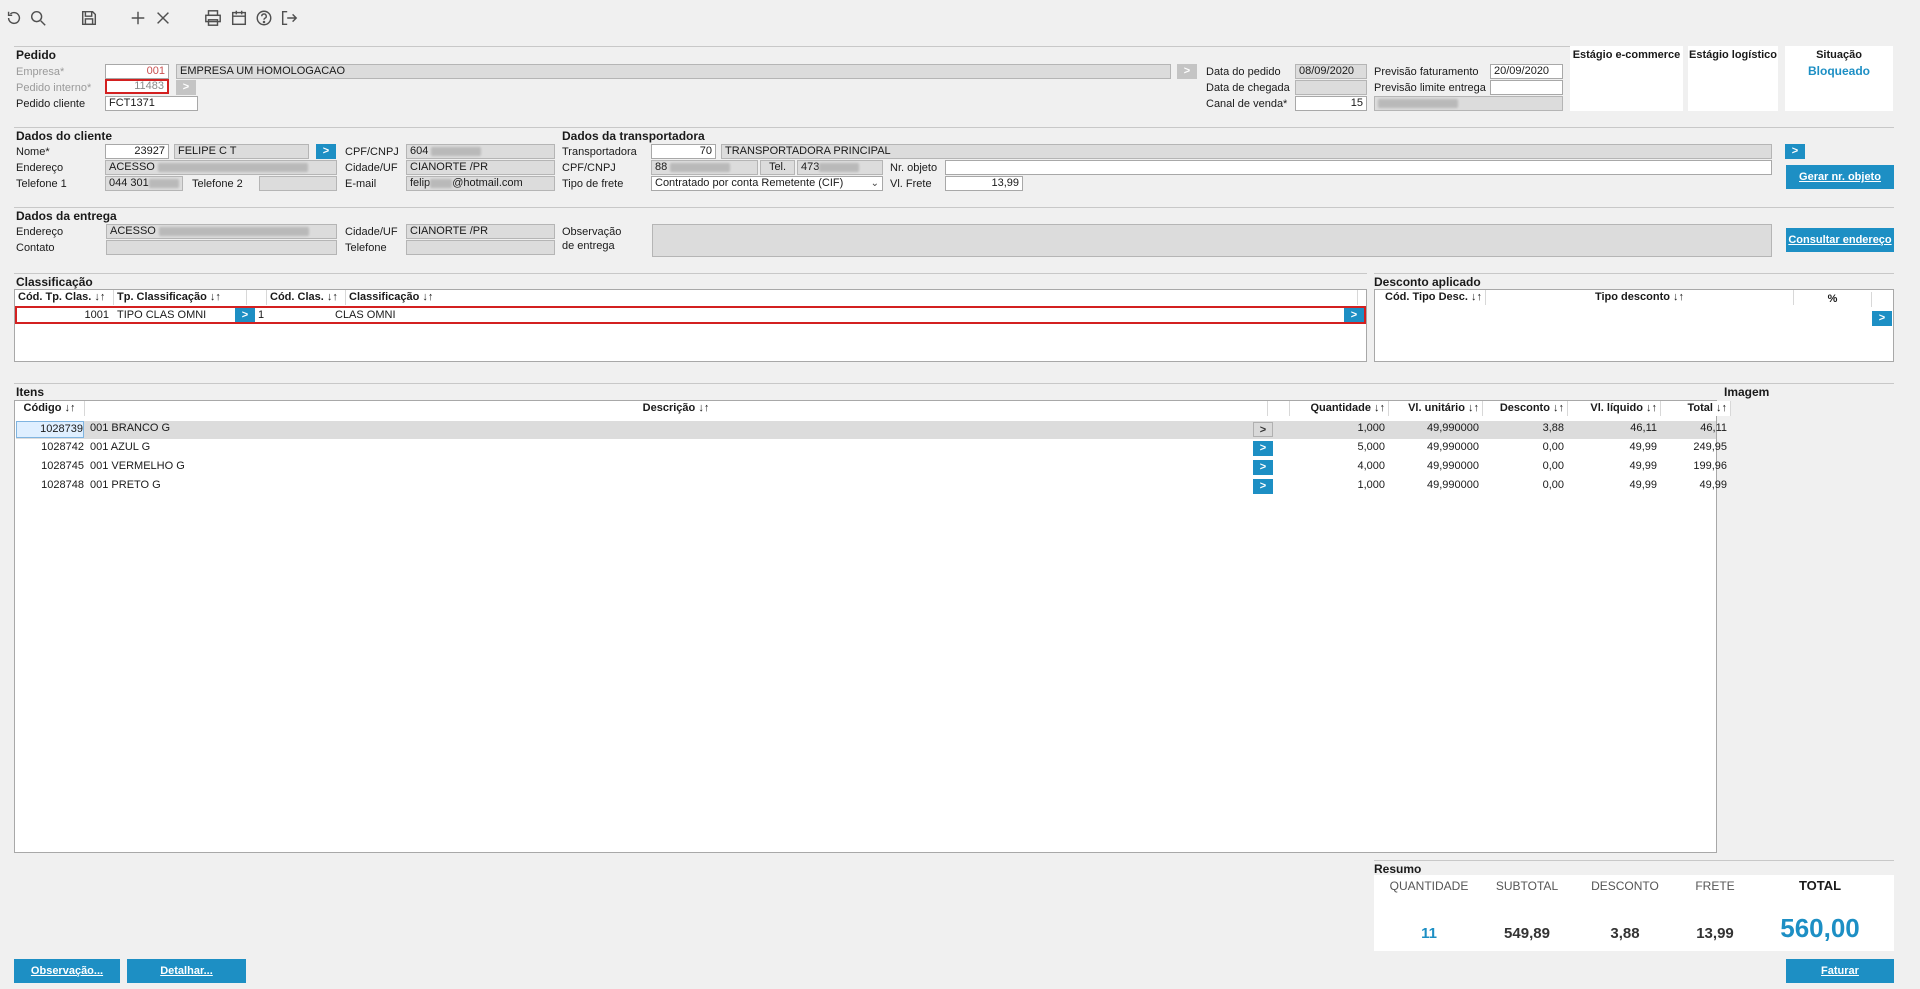 The image size is (1920, 989). I want to click on col-vl-unitario: Vl. unitário ↓↑, so click(1436, 408).